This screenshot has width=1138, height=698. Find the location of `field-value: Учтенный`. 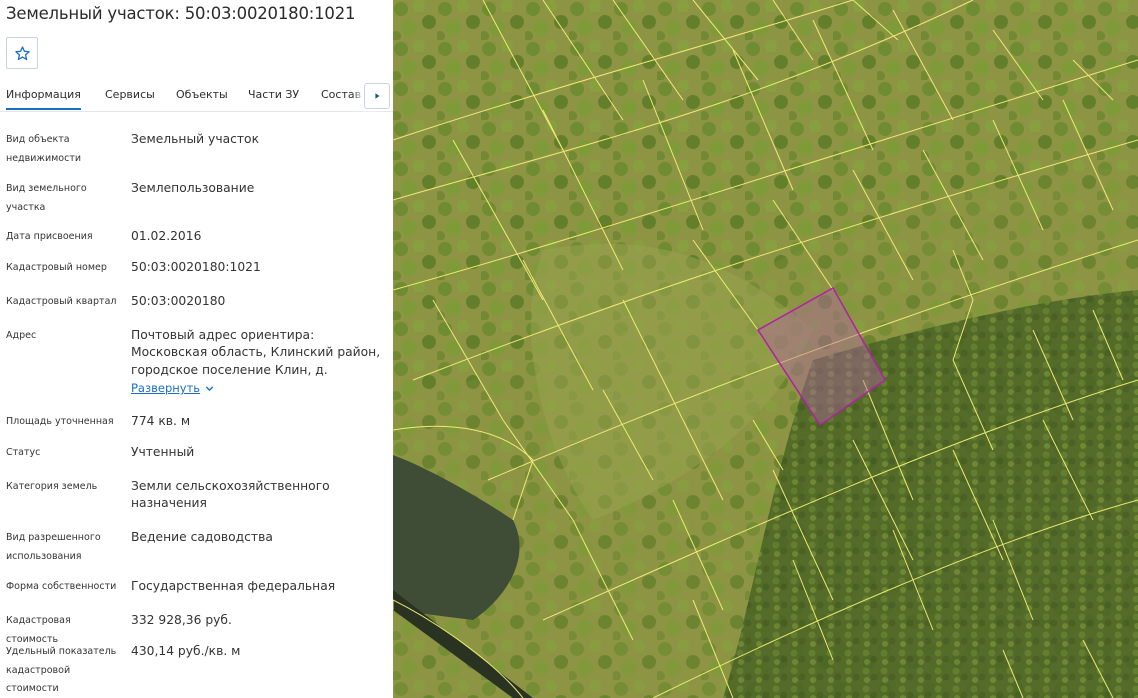

field-value: Учтенный is located at coordinates (163, 452).